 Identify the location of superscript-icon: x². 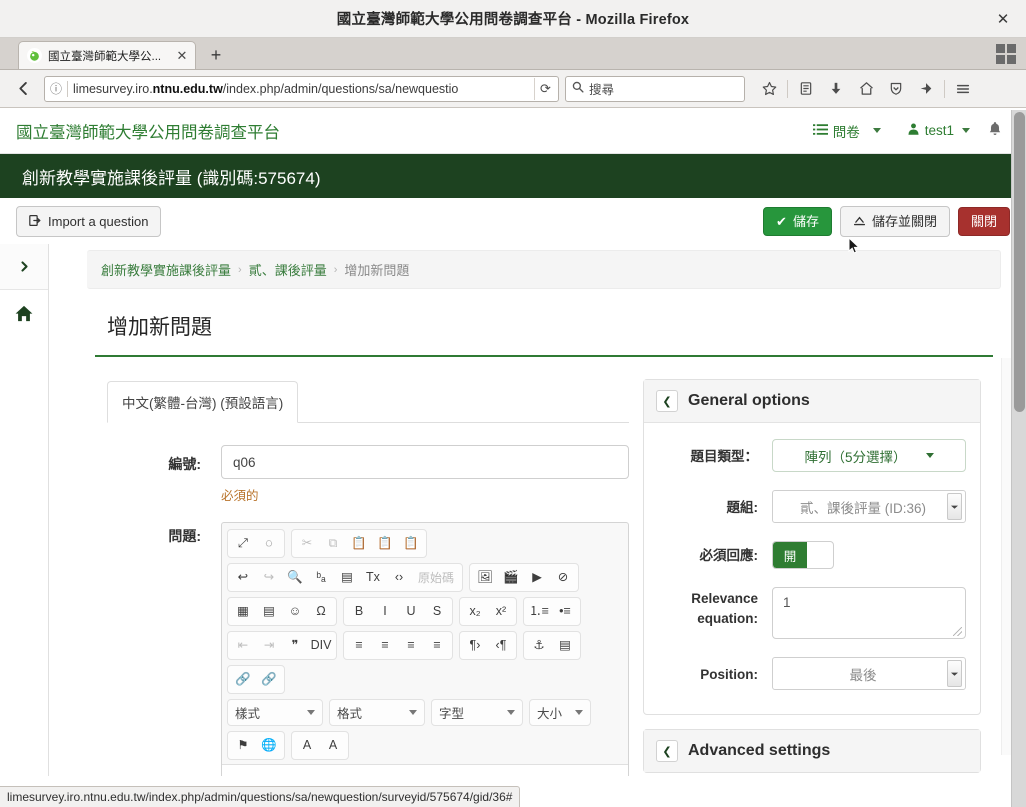
(501, 611).